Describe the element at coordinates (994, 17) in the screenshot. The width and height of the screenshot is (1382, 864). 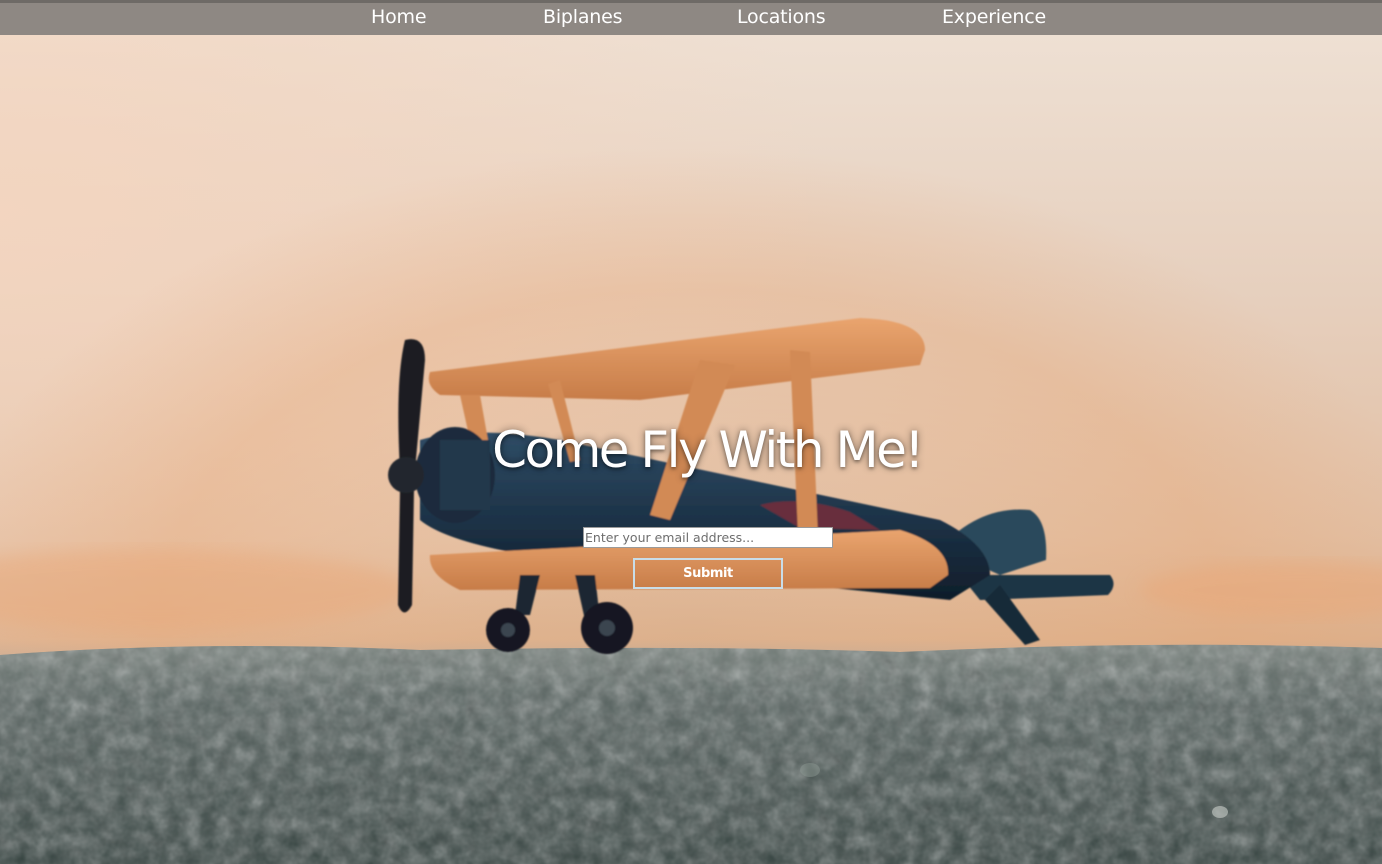
I see `nav-link-experience: Experience` at that location.